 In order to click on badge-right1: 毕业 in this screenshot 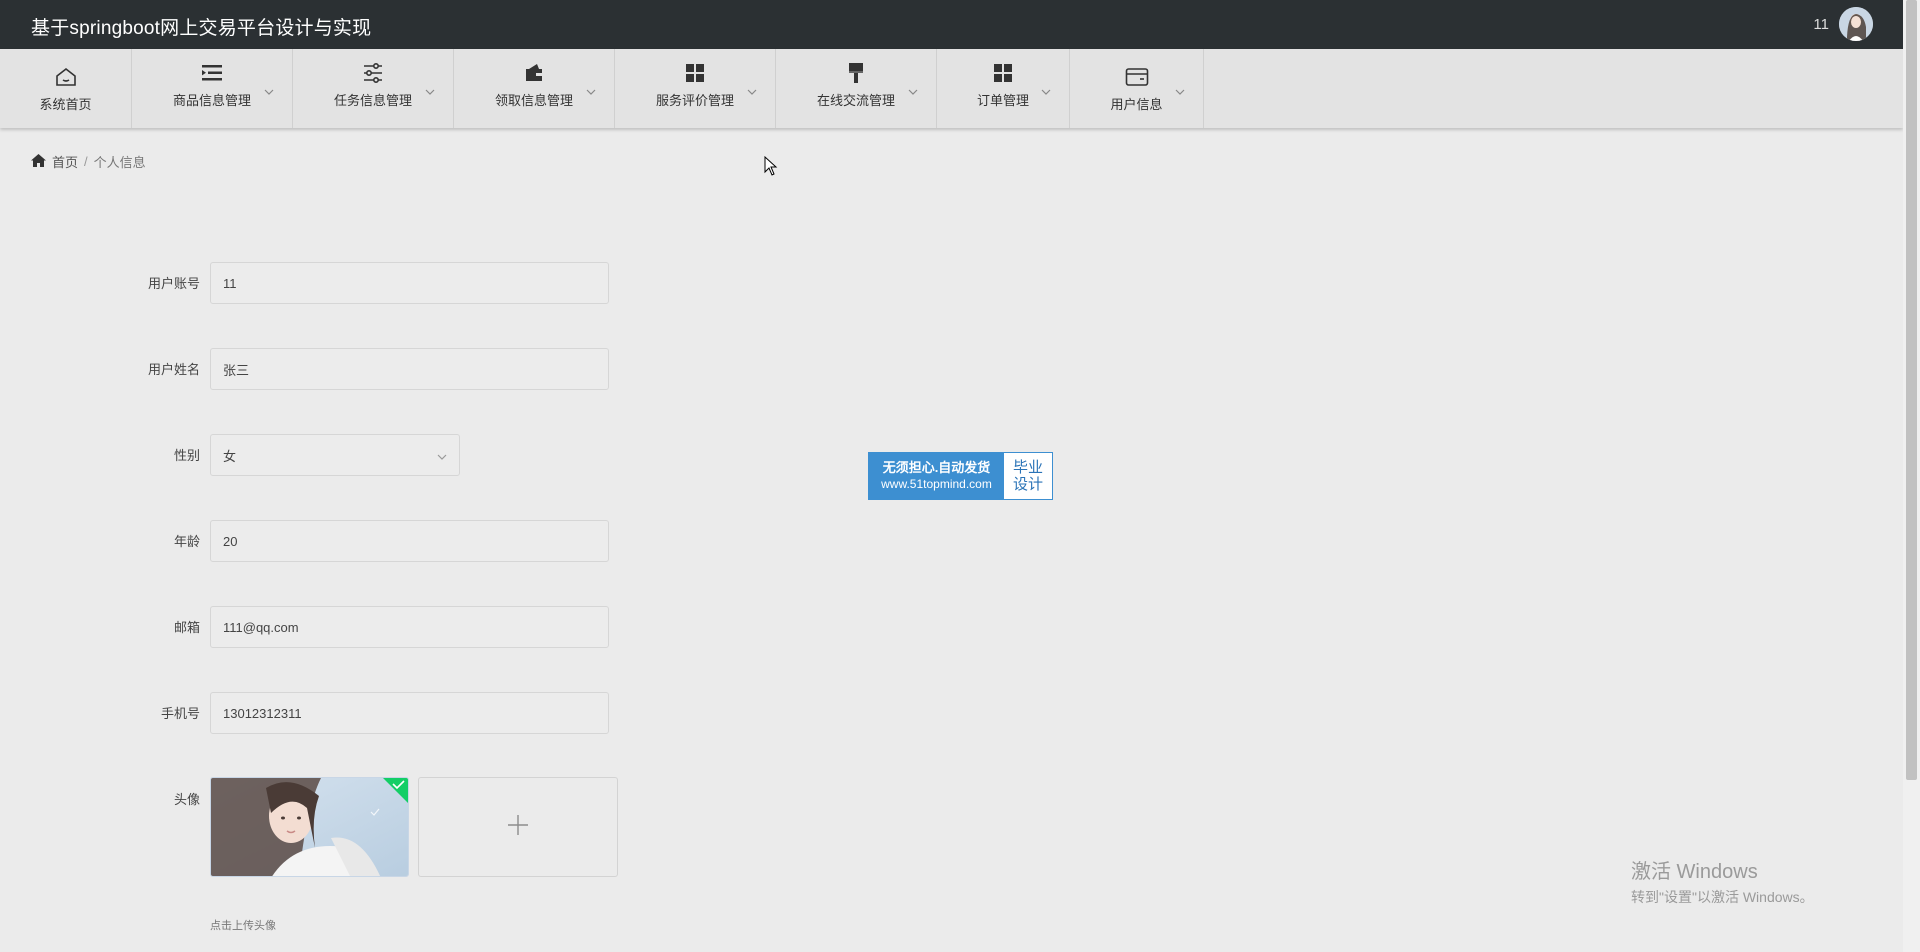, I will do `click(1027, 467)`.